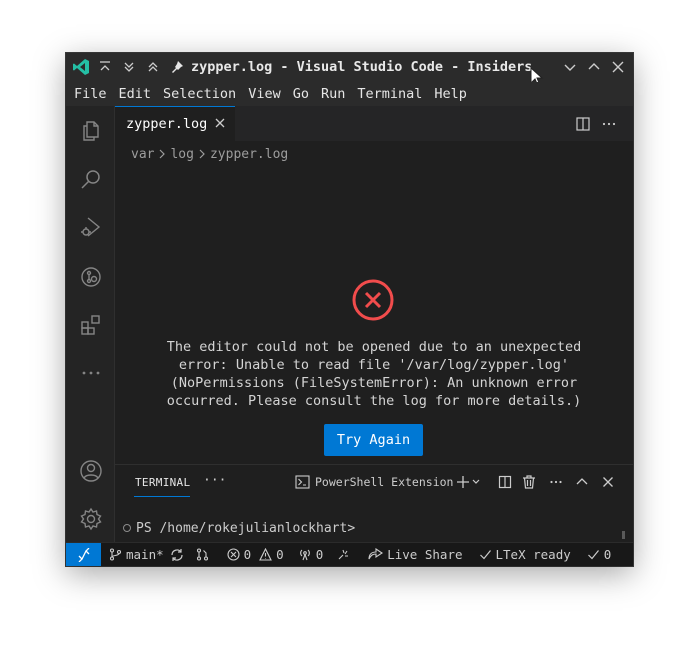  What do you see at coordinates (162, 496) in the screenshot?
I see `active-tab-indicator` at bounding box center [162, 496].